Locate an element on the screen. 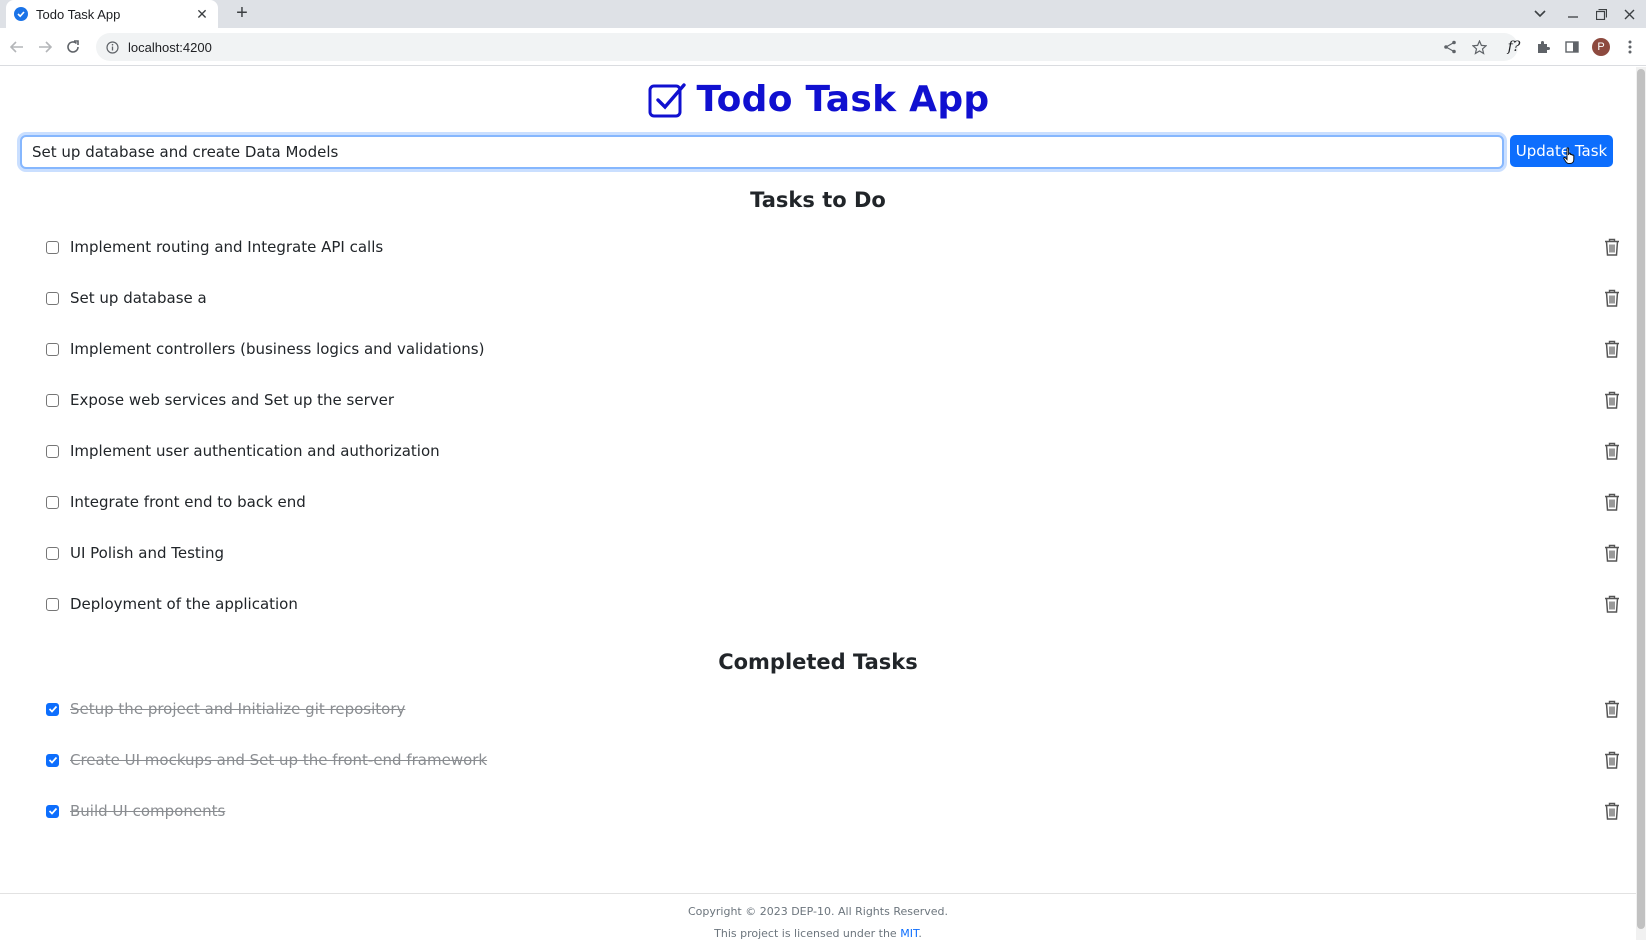  extensions-puzzle-icon is located at coordinates (1543, 47).